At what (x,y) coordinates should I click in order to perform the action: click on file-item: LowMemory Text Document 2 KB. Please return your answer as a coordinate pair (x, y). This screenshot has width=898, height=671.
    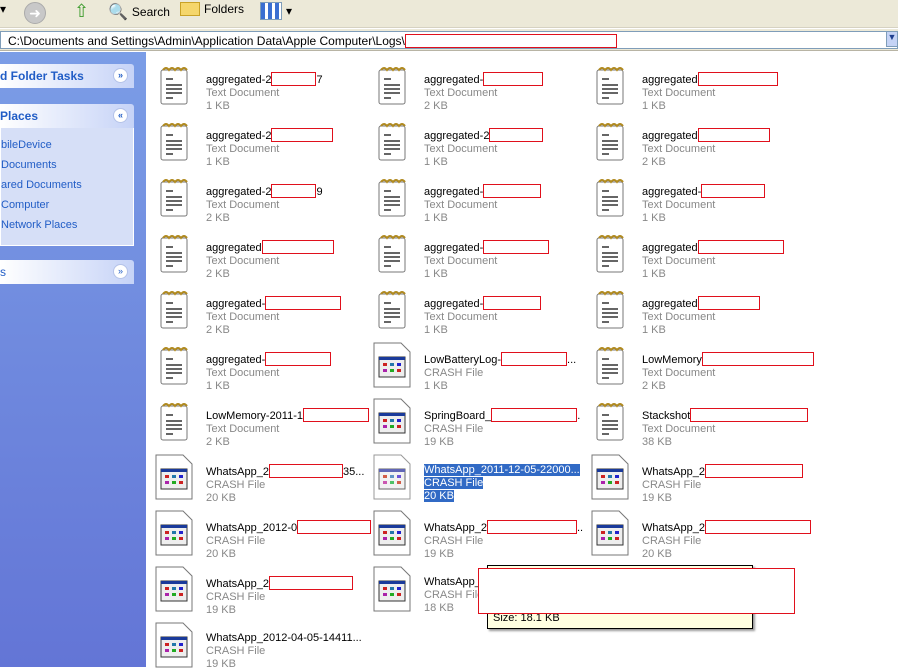
    Looking at the image, I should click on (699, 365).